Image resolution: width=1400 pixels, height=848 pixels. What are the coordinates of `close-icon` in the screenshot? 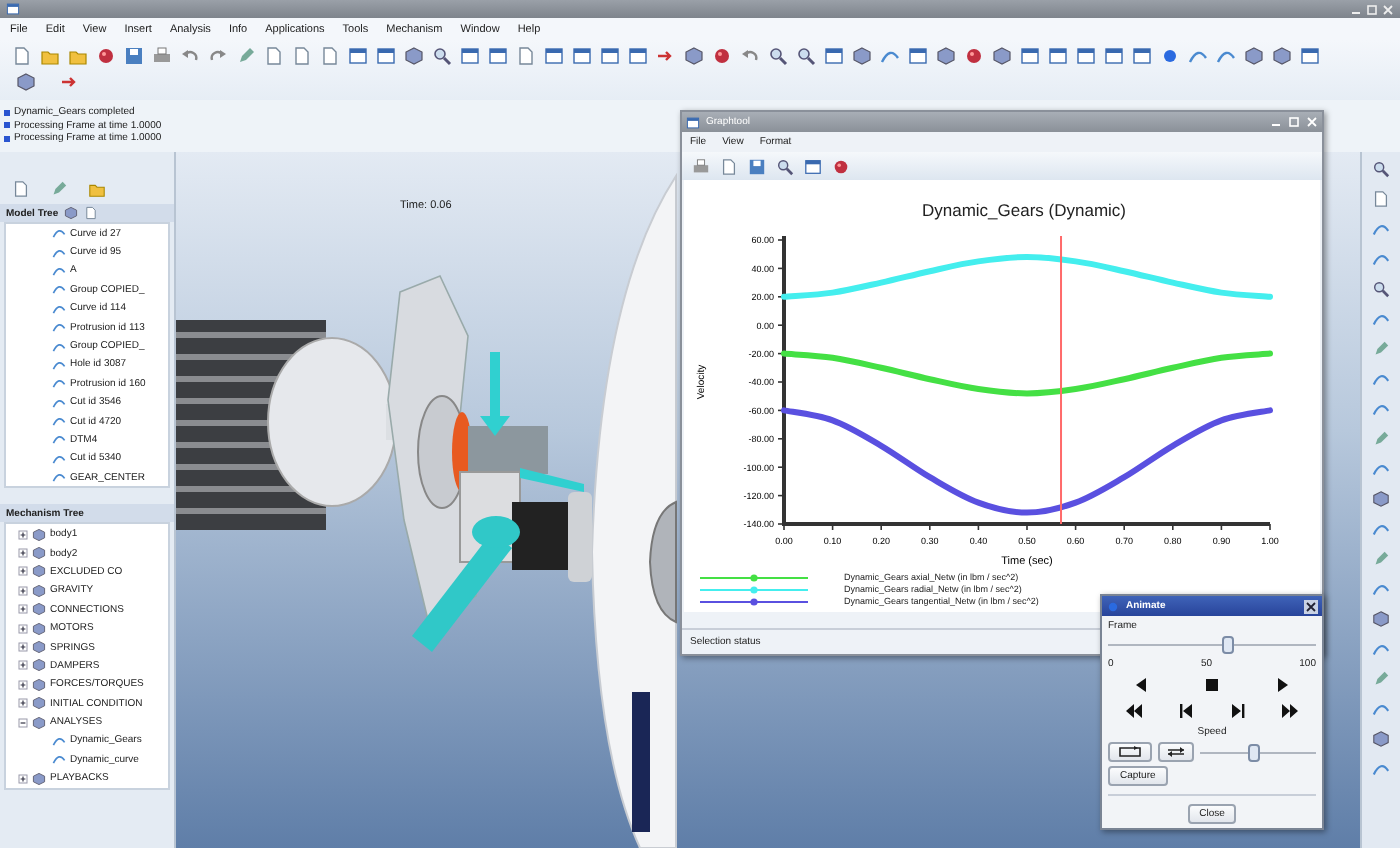 It's located at (1311, 606).